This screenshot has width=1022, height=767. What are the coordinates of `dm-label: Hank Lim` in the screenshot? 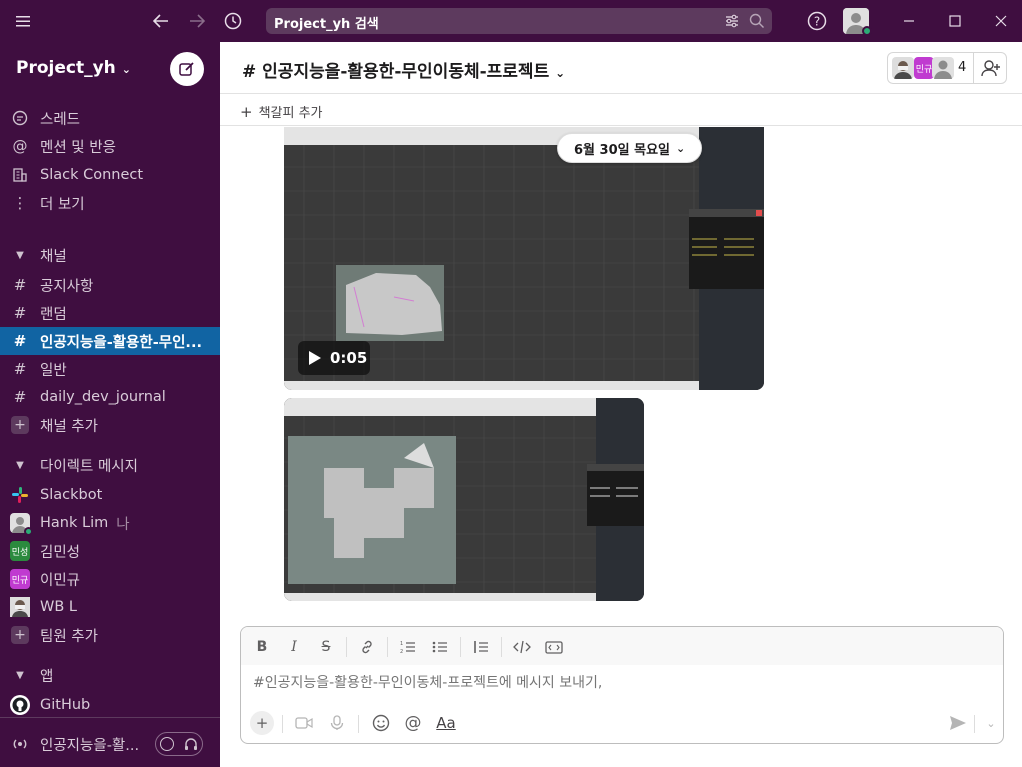 It's located at (74, 523).